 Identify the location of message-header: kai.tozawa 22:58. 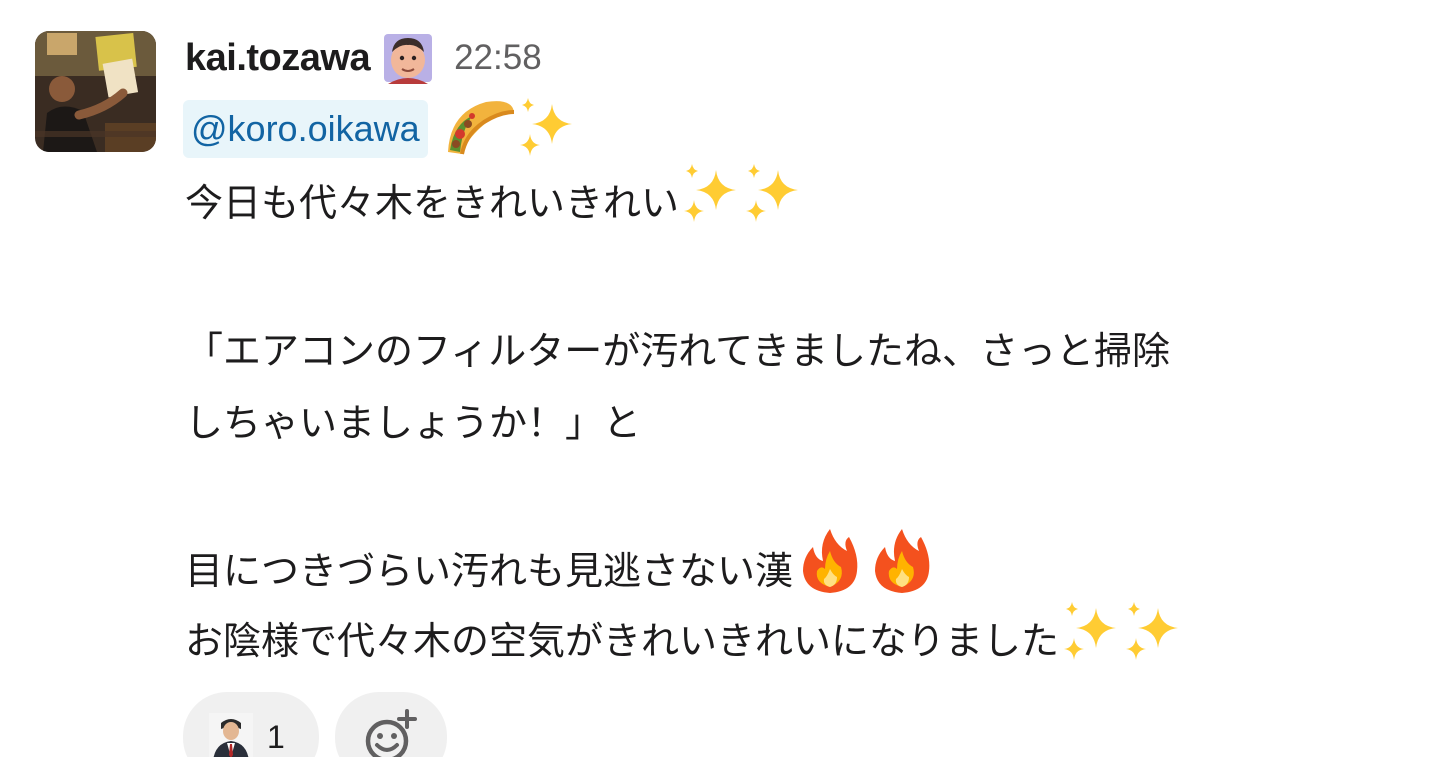
(363, 58).